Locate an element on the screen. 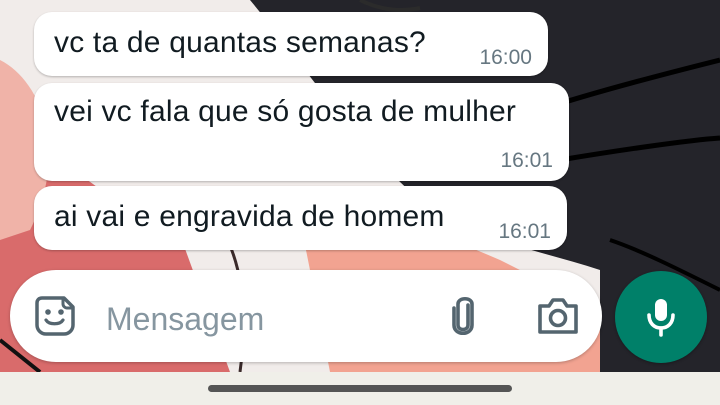 This screenshot has width=720, height=405. home-gesture-handle is located at coordinates (360, 388).